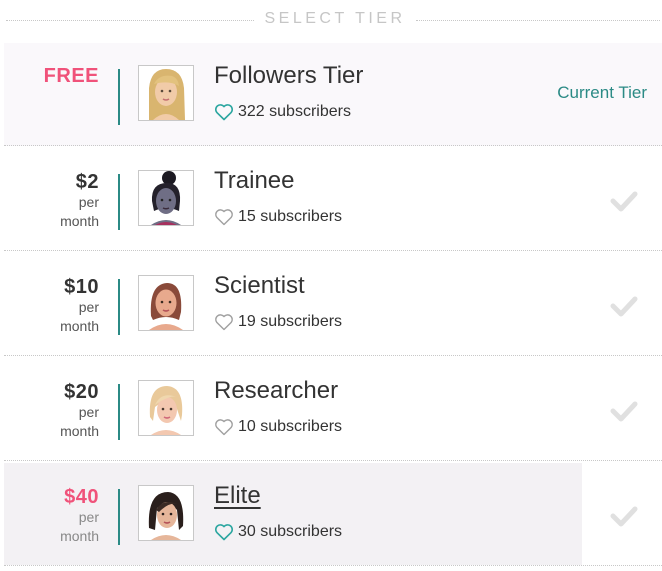  I want to click on tier-subscribers: 19 subscribers, so click(278, 322).